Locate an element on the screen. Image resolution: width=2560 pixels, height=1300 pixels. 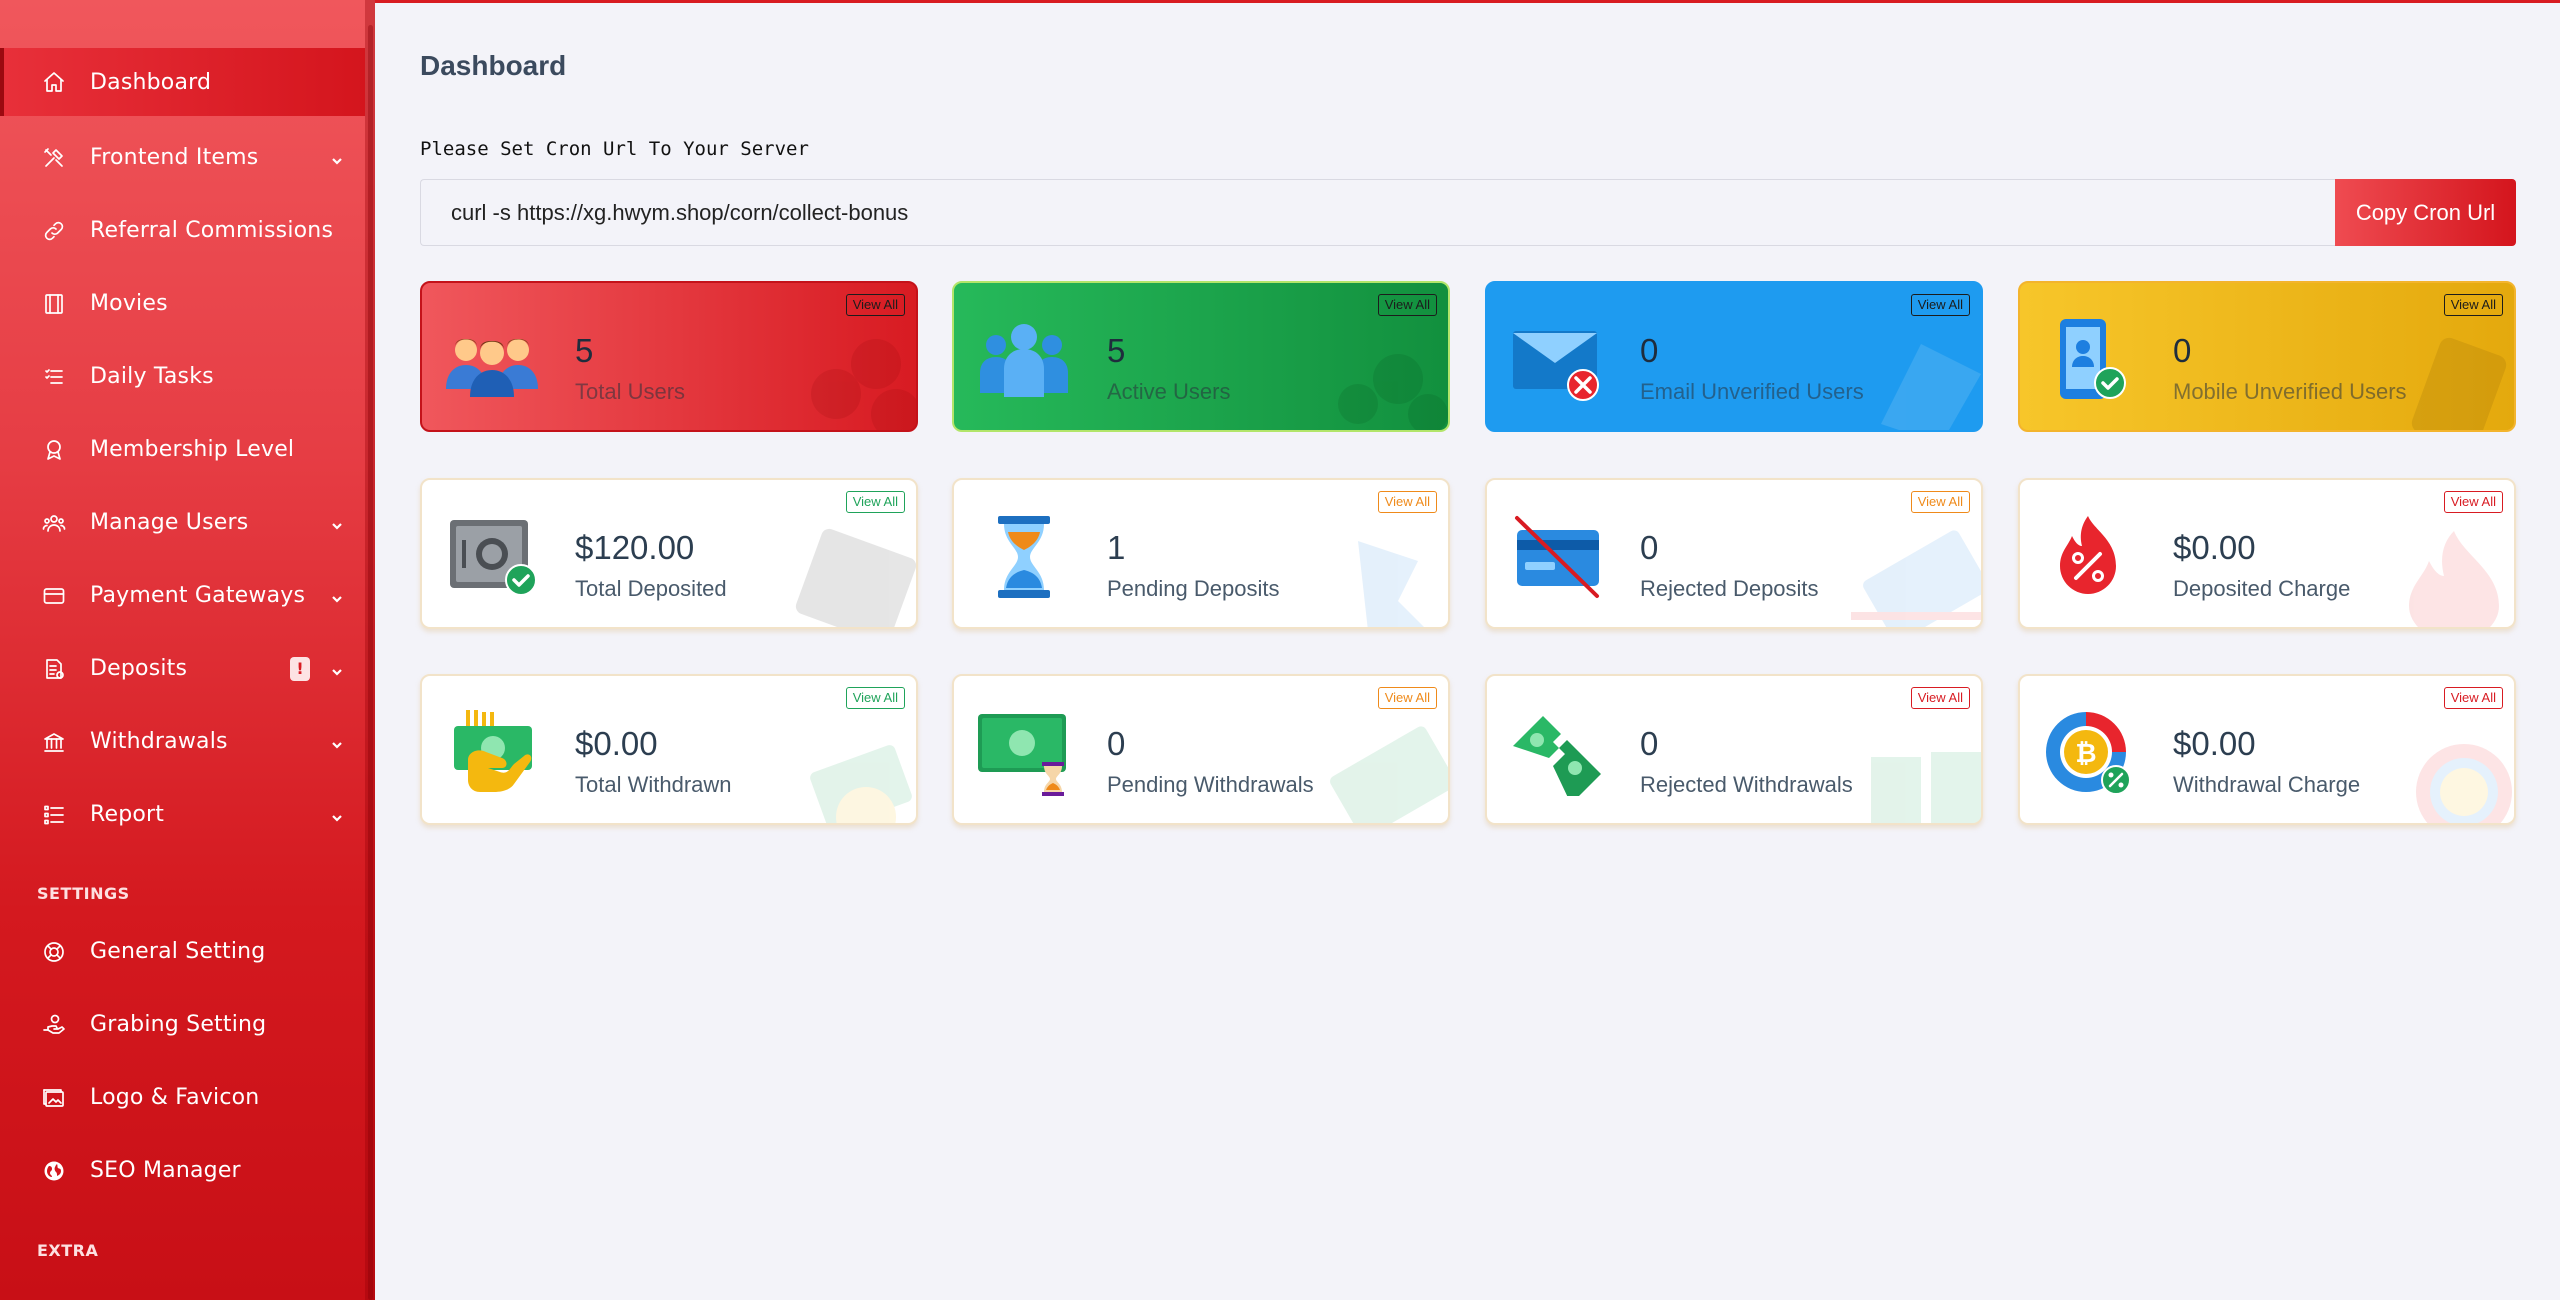
sidebar-item-label: Deposits is located at coordinates (139, 668).